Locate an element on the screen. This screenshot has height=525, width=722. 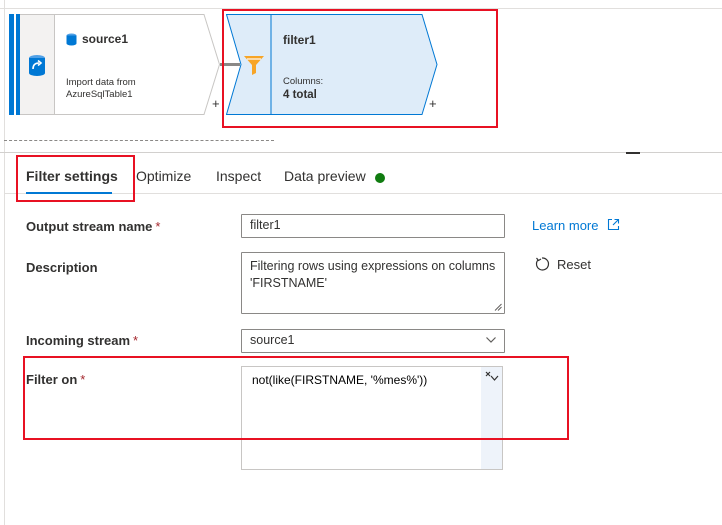
data-preview-status-dot is located at coordinates (380, 178).